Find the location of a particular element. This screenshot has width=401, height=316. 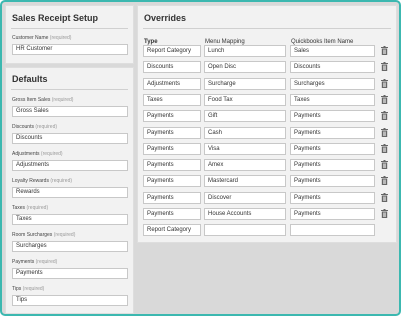

field-label-text: Payments is located at coordinates (23, 262).